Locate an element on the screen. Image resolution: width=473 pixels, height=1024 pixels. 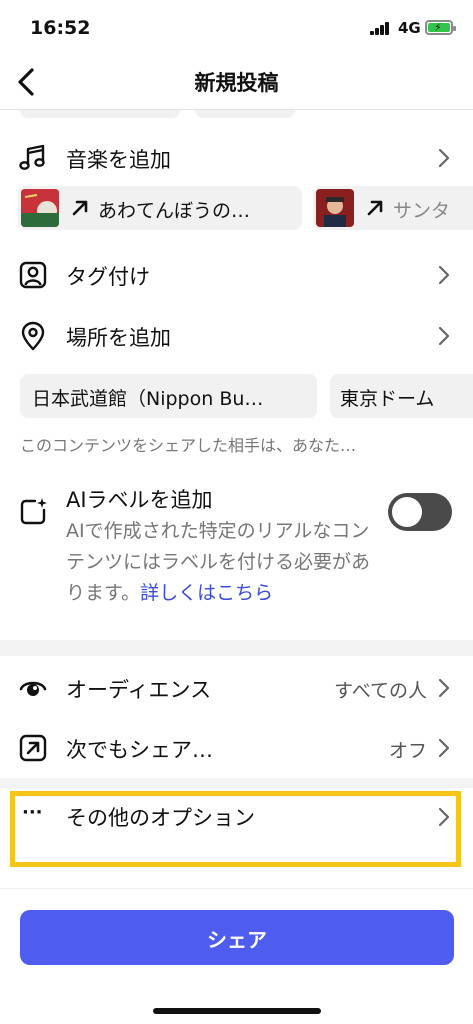
page-title: 新規投稿 is located at coordinates (236, 83).